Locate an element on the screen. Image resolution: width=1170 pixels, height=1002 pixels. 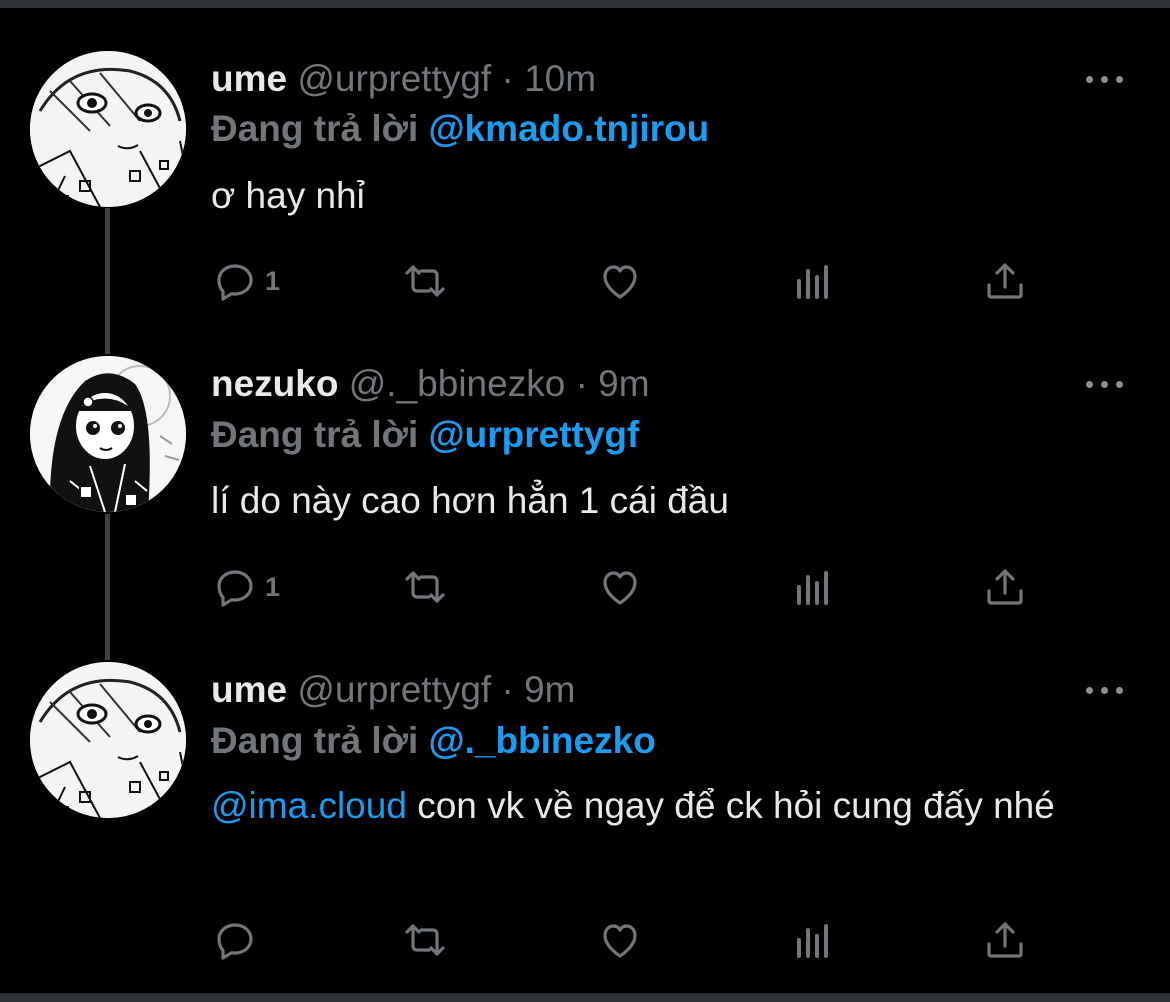
nezuko-avatar is located at coordinates (108, 434).